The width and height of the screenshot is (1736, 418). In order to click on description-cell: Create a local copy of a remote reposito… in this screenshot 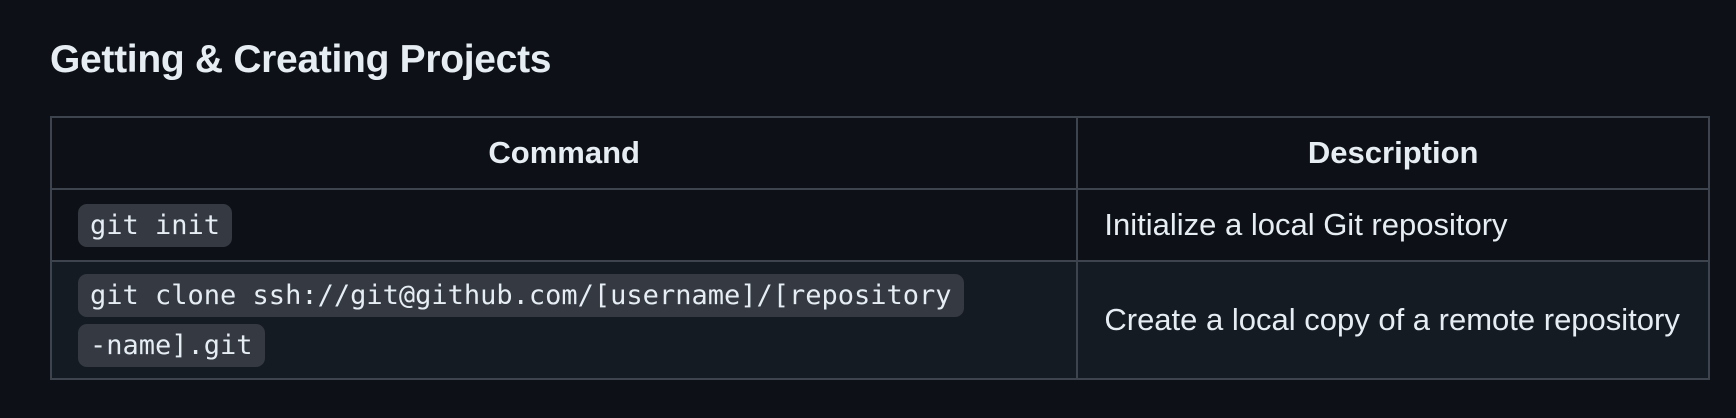, I will do `click(1393, 320)`.